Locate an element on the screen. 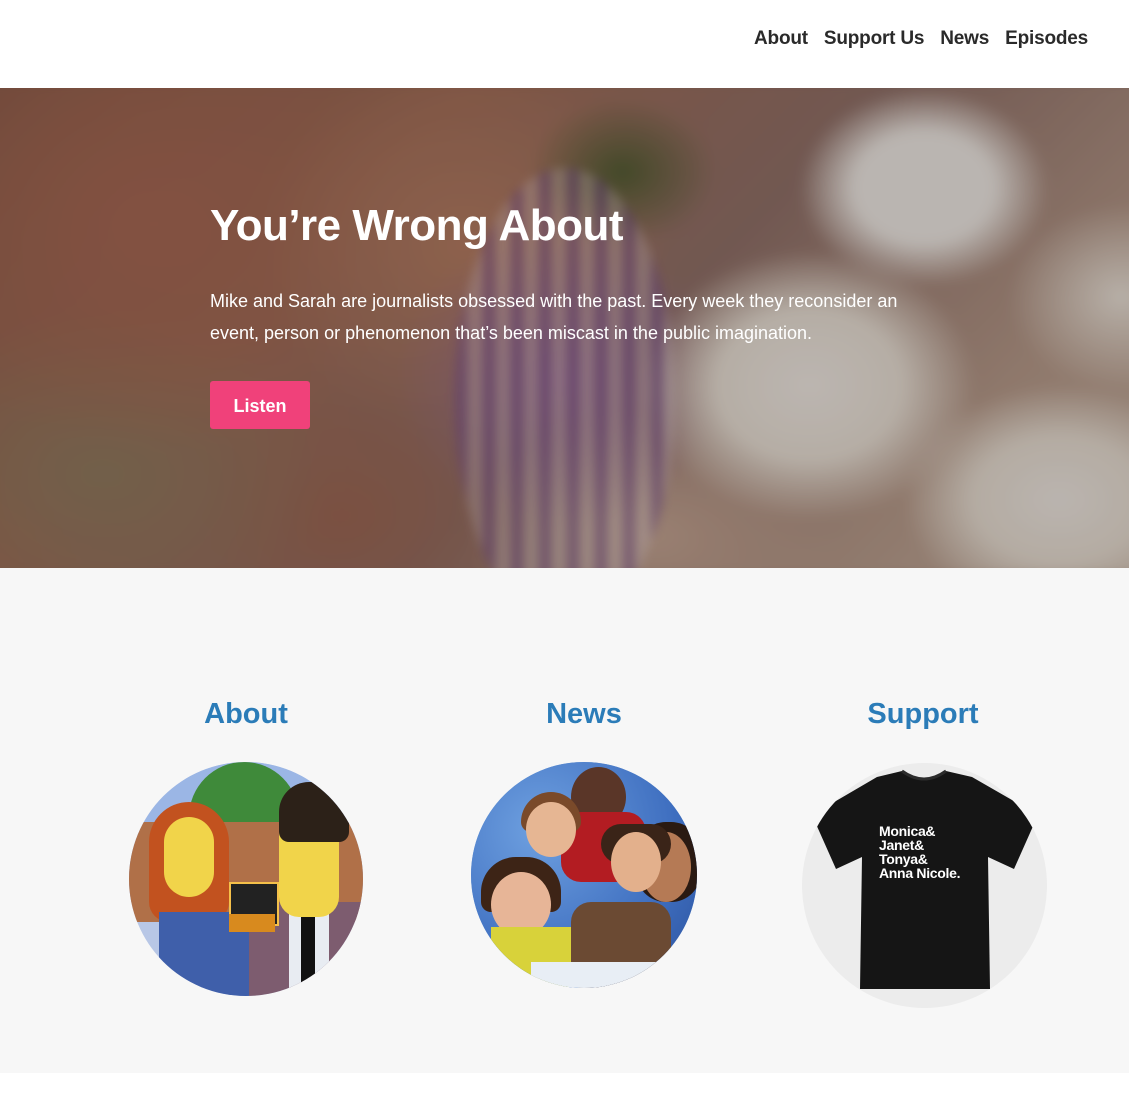 This screenshot has width=1129, height=1094. about-image is located at coordinates (246, 879).